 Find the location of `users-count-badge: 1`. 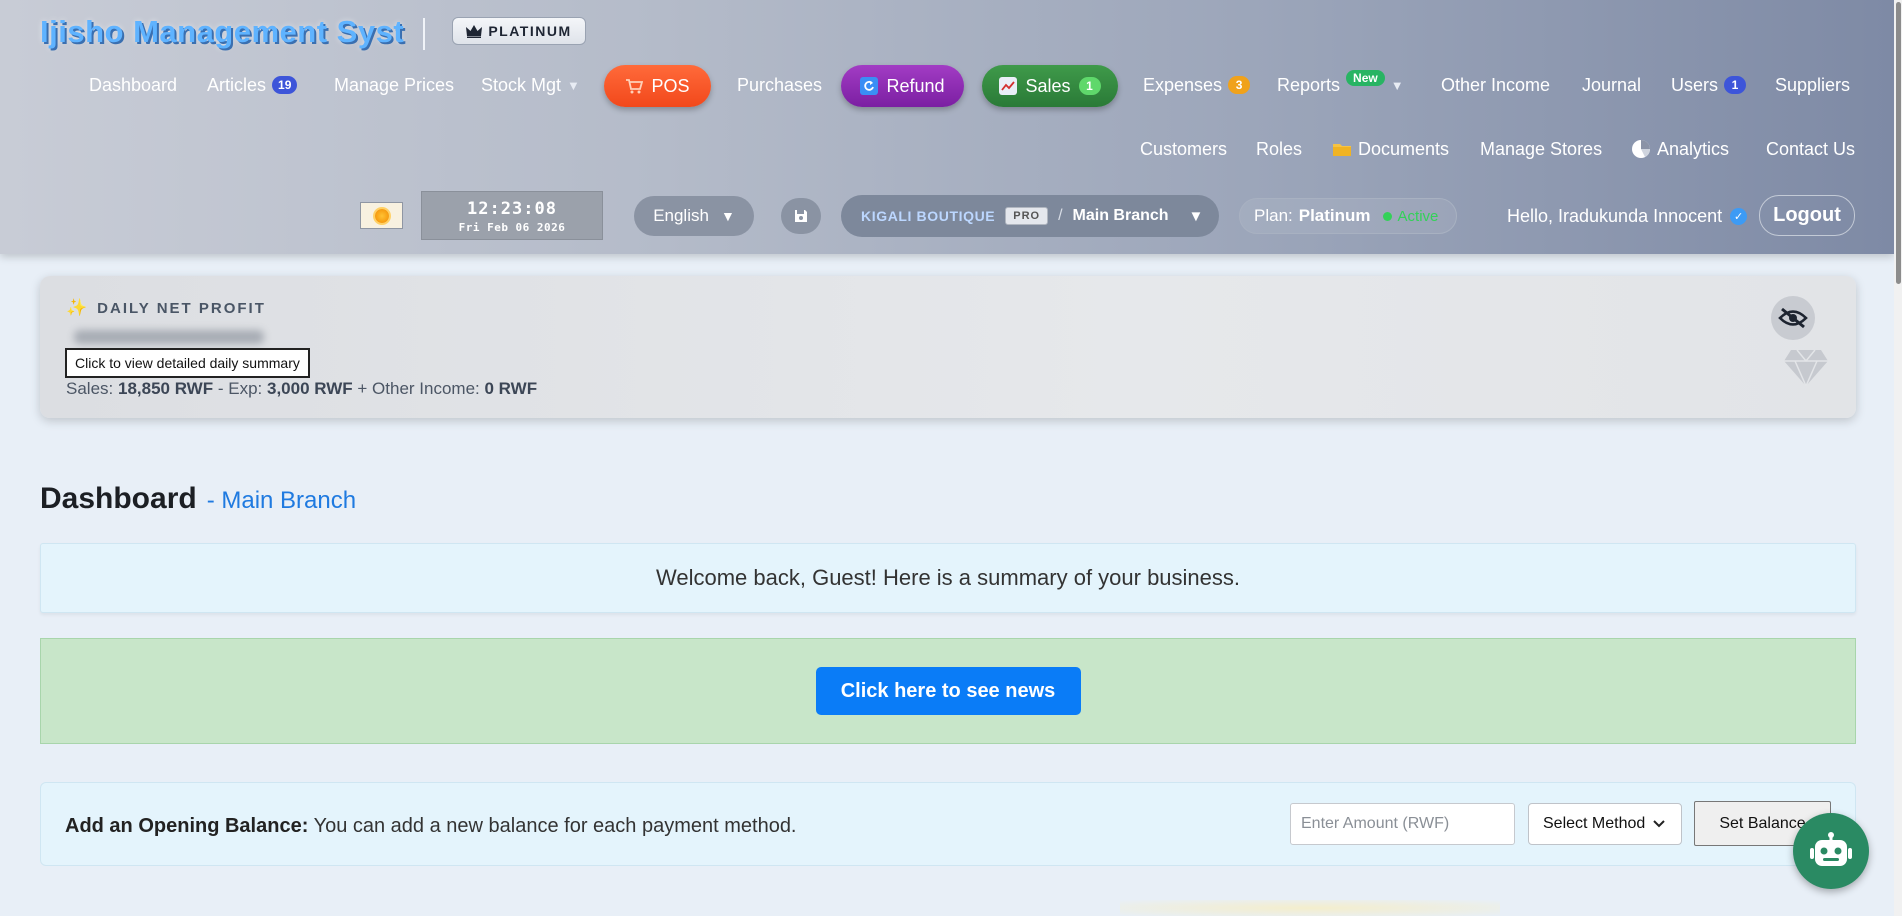

users-count-badge: 1 is located at coordinates (1735, 85).